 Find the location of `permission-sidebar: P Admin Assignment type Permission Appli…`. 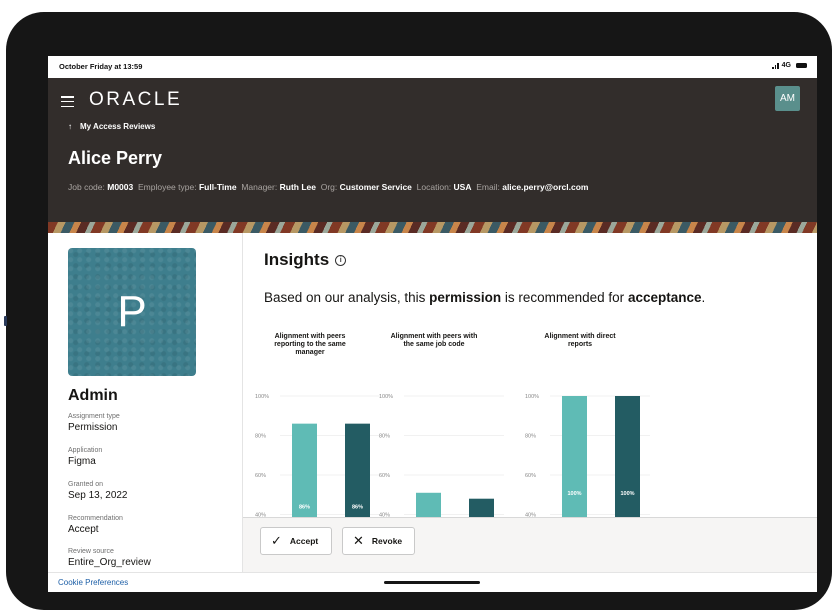

permission-sidebar: P Admin Assignment type Permission Appli… is located at coordinates (145, 405).